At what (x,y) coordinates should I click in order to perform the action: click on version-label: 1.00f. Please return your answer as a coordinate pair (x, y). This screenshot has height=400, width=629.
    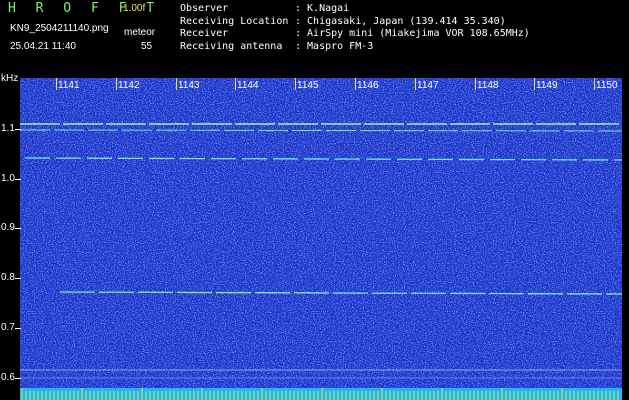
    Looking at the image, I should click on (134, 8).